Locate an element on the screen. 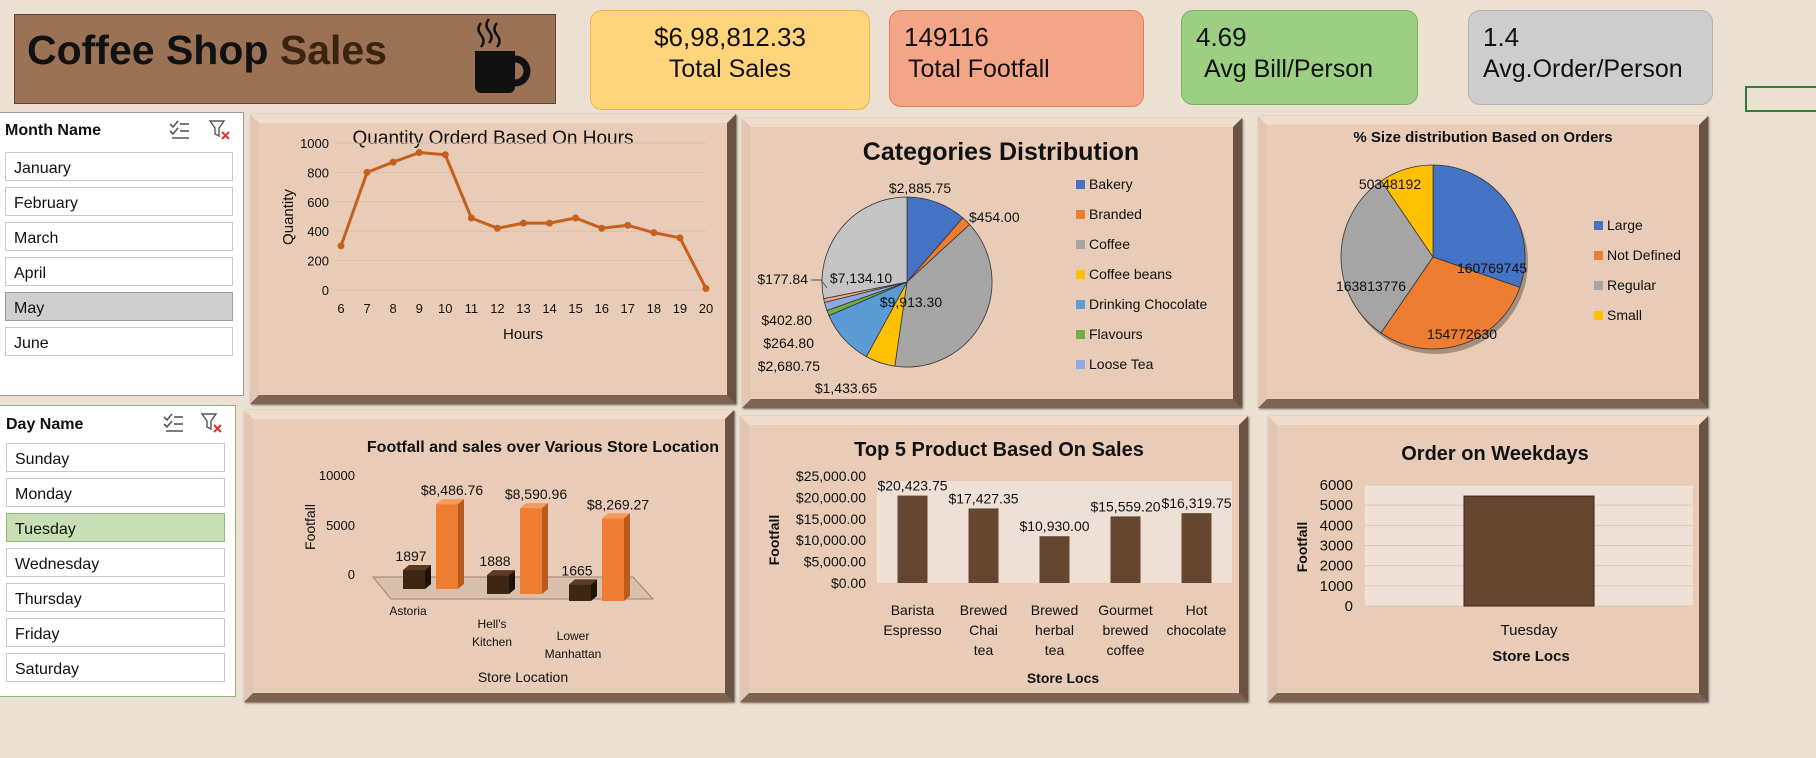  legend-label: Drinking Chocolate is located at coordinates (1148, 304).